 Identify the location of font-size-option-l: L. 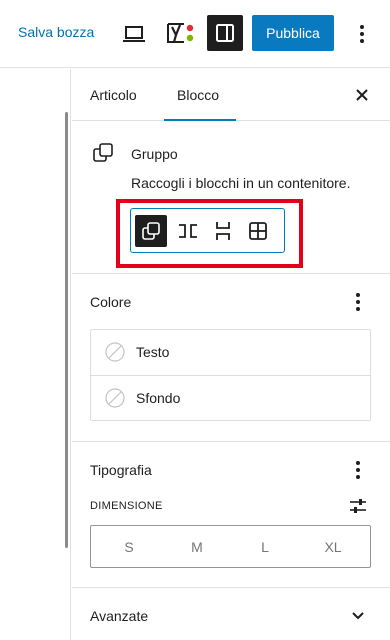
(265, 547).